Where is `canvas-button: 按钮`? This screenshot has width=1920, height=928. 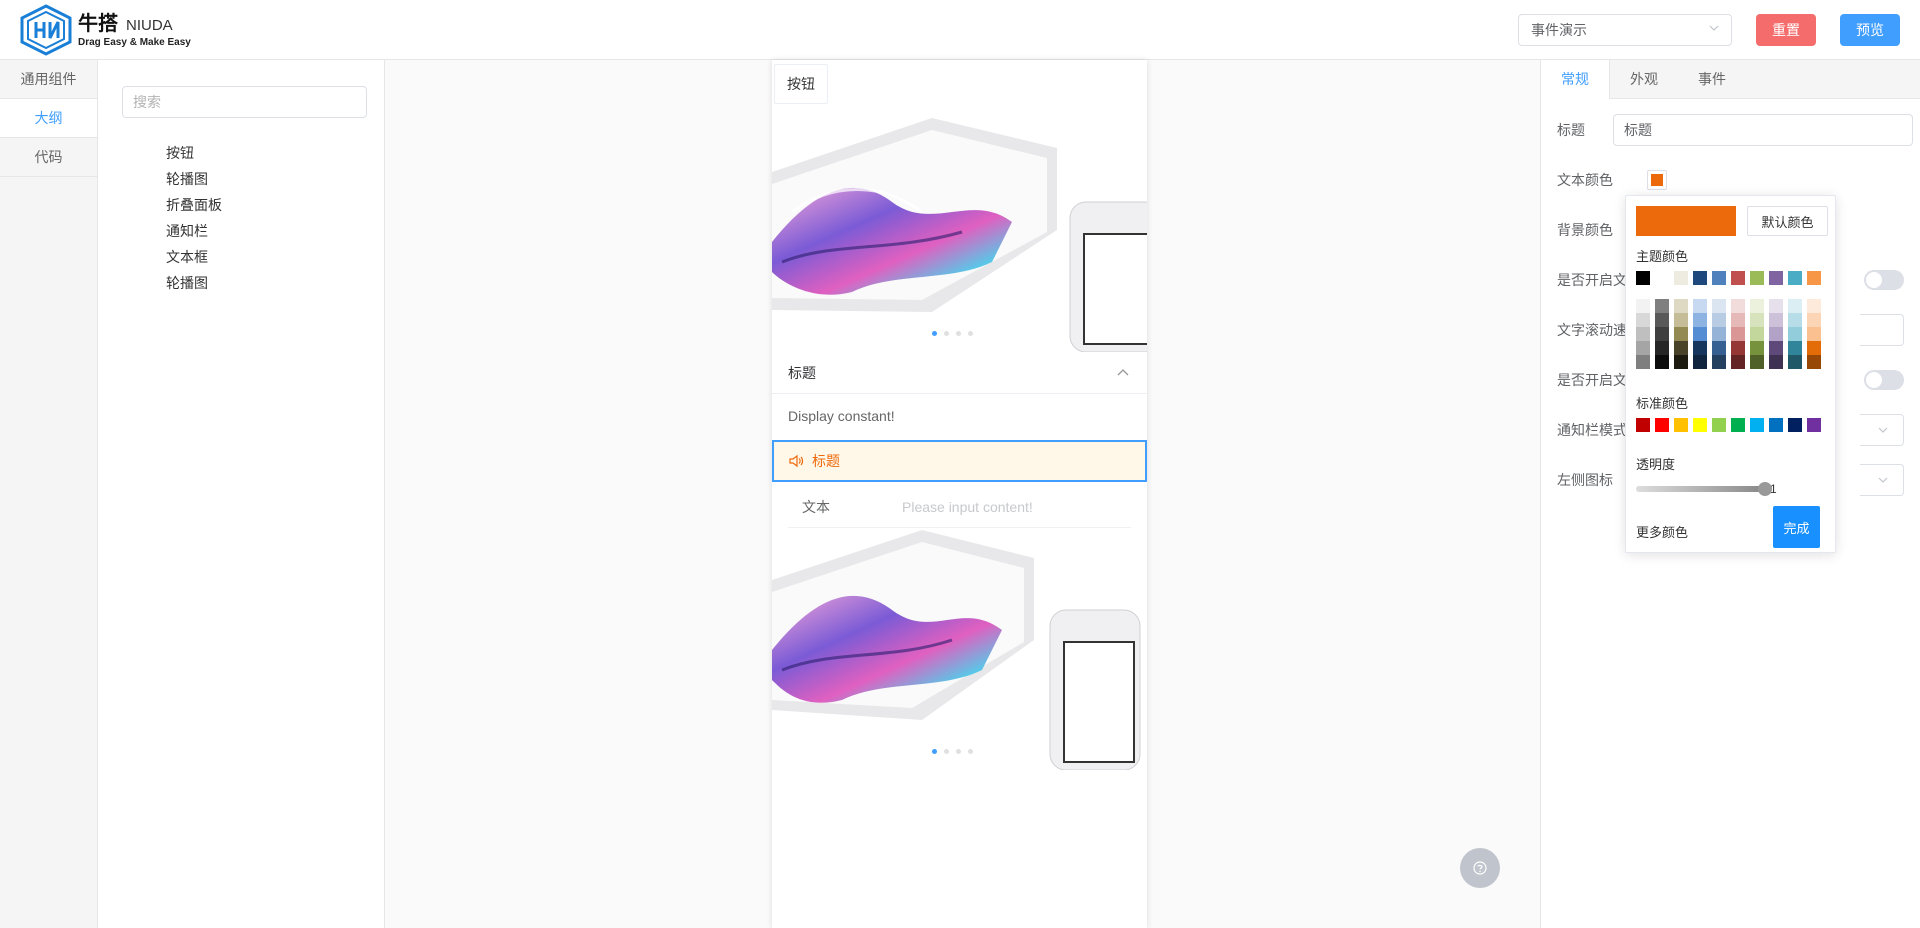 canvas-button: 按钮 is located at coordinates (801, 84).